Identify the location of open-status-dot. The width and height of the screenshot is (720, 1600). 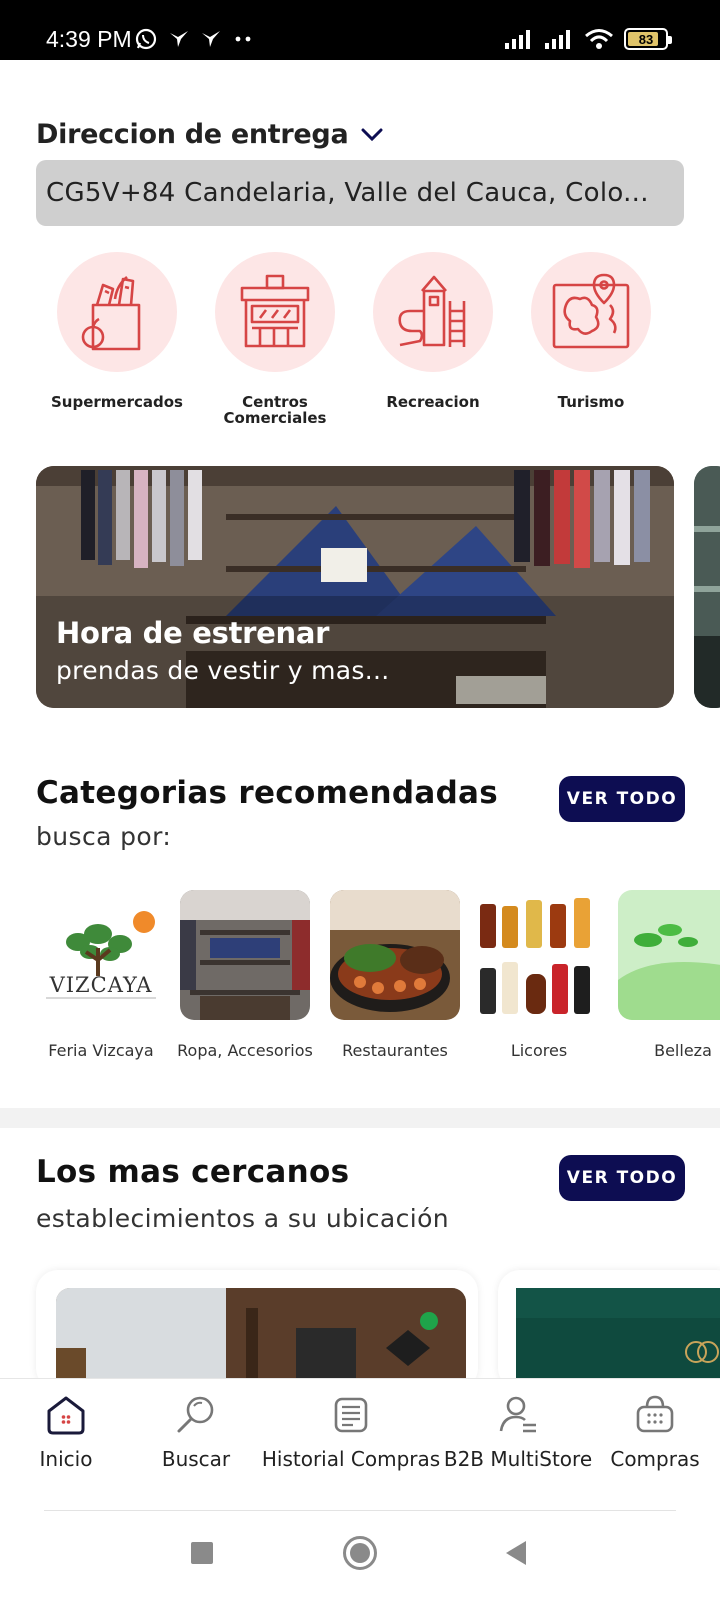
(429, 1321).